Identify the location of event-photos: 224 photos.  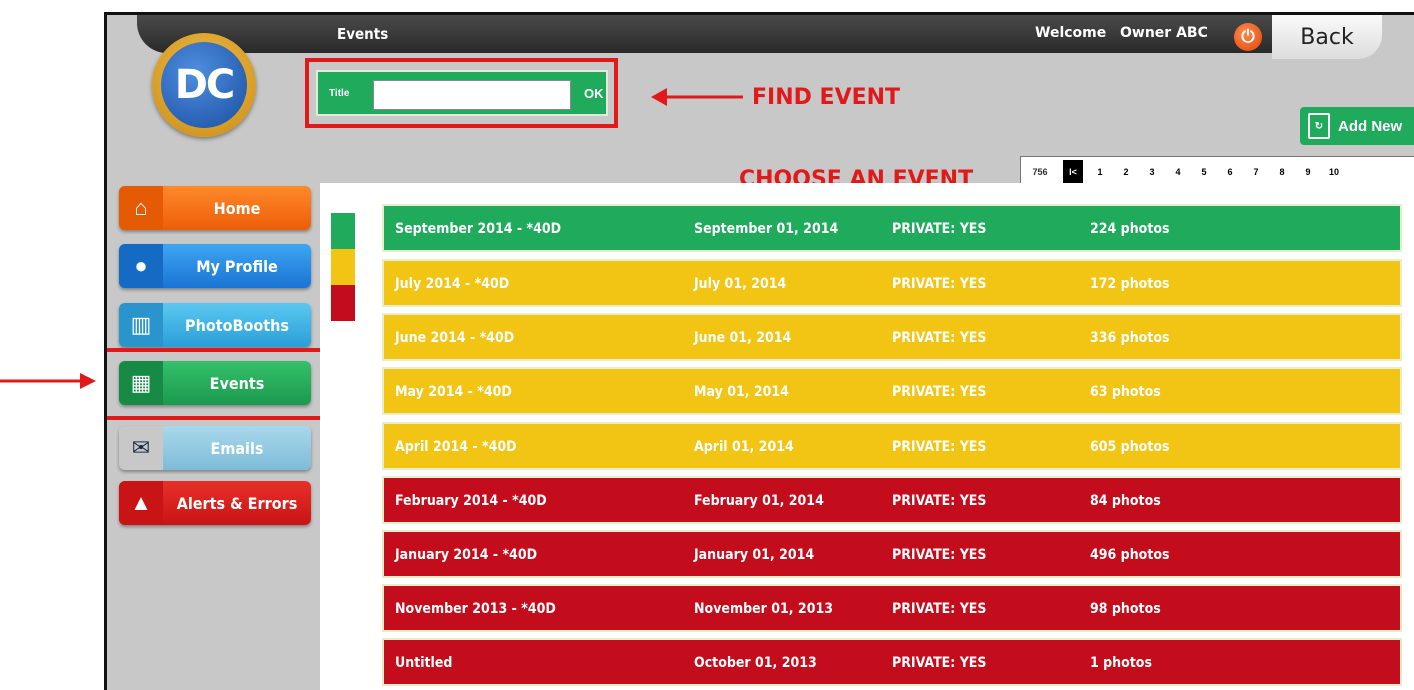
(1130, 229).